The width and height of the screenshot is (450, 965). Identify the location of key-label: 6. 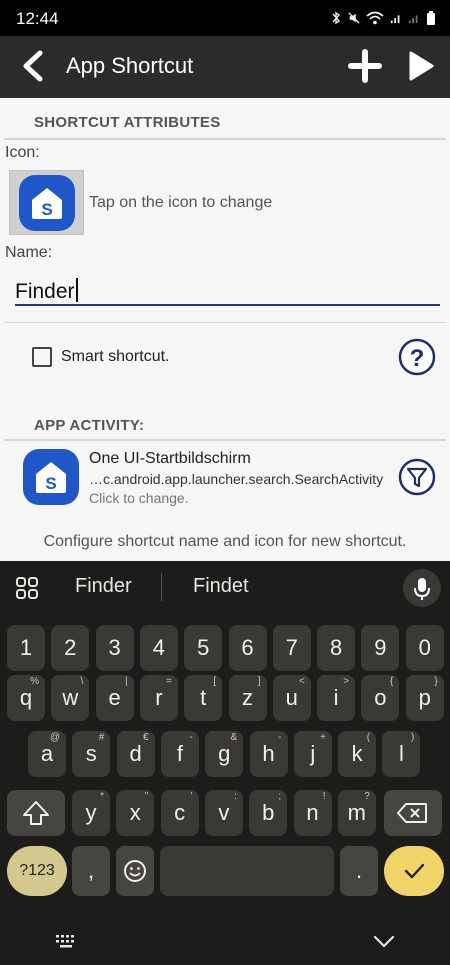
(247, 647).